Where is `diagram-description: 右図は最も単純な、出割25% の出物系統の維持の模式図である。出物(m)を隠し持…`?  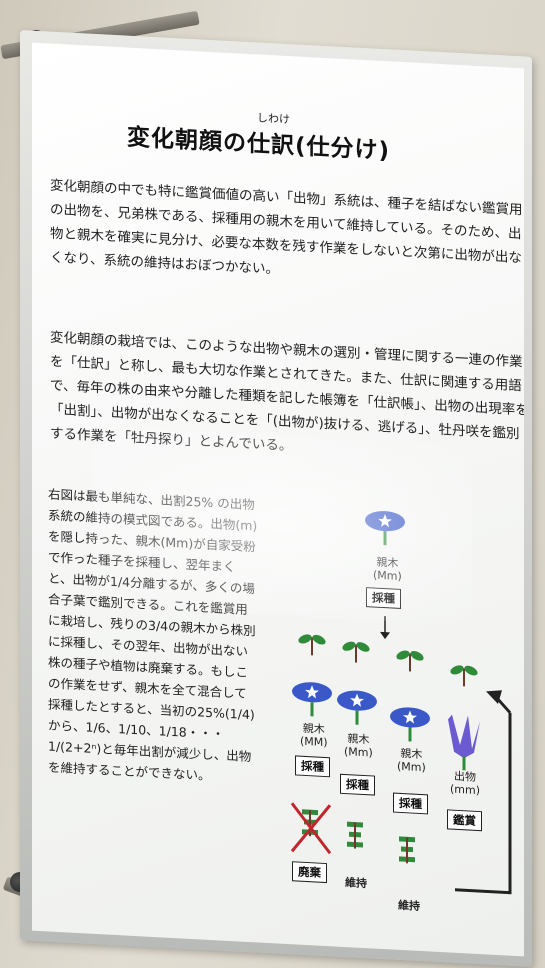 diagram-description: 右図は最も単純な、出割25% の出物系統の維持の模式図である。出物(m)を隠し持… is located at coordinates (153, 634).